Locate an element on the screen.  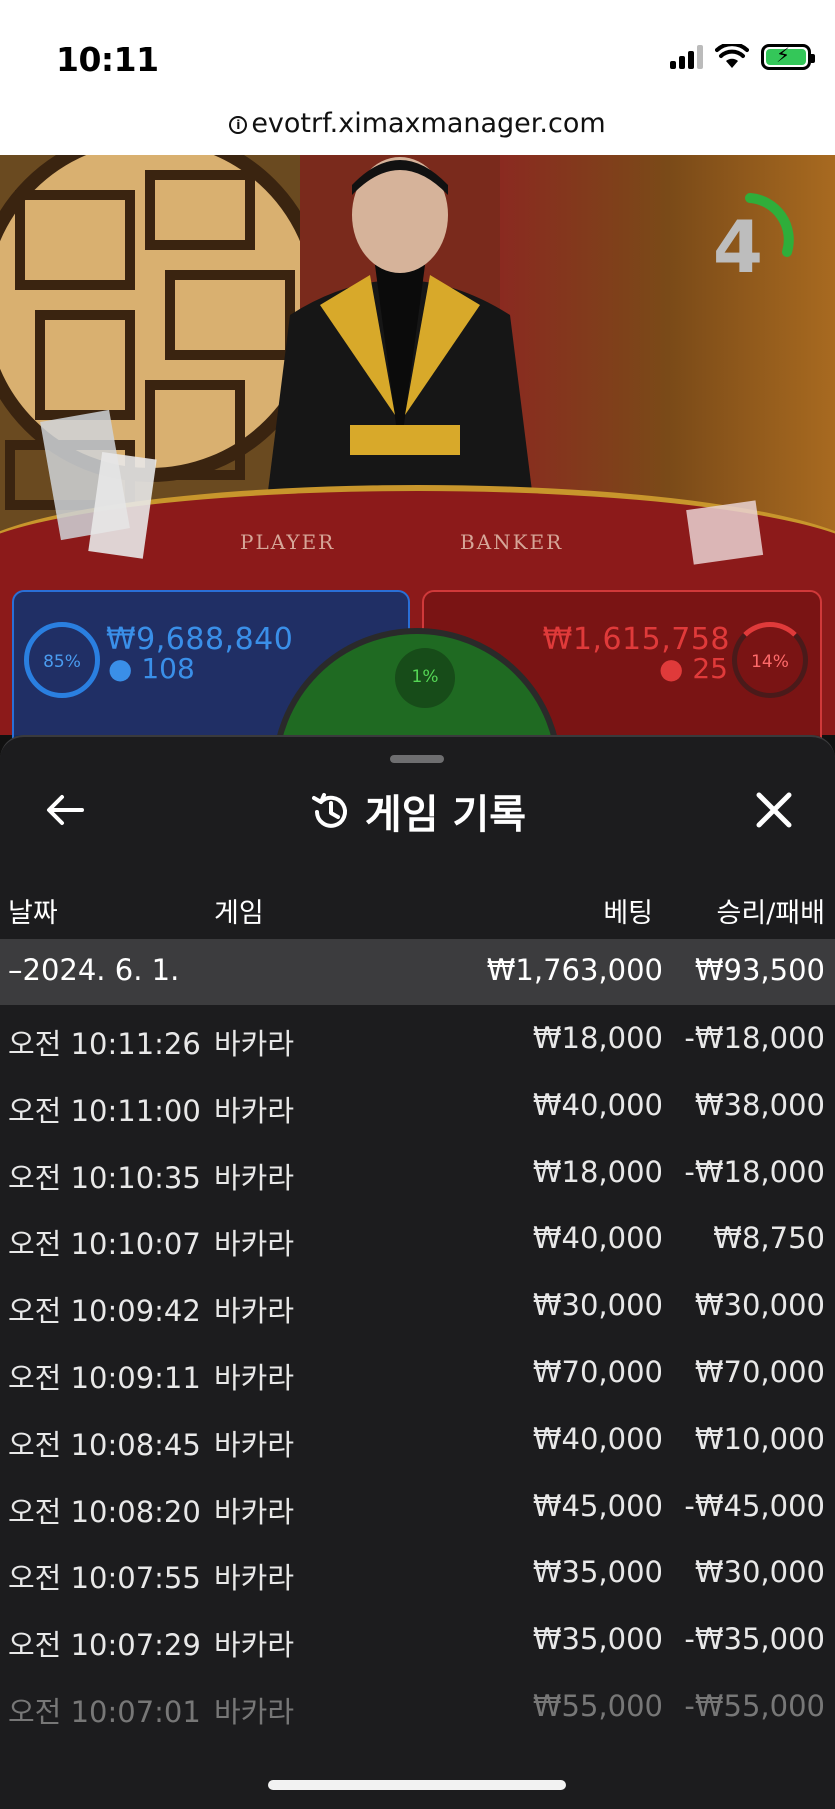
status-icons: ⚡ is located at coordinates (742, 56).